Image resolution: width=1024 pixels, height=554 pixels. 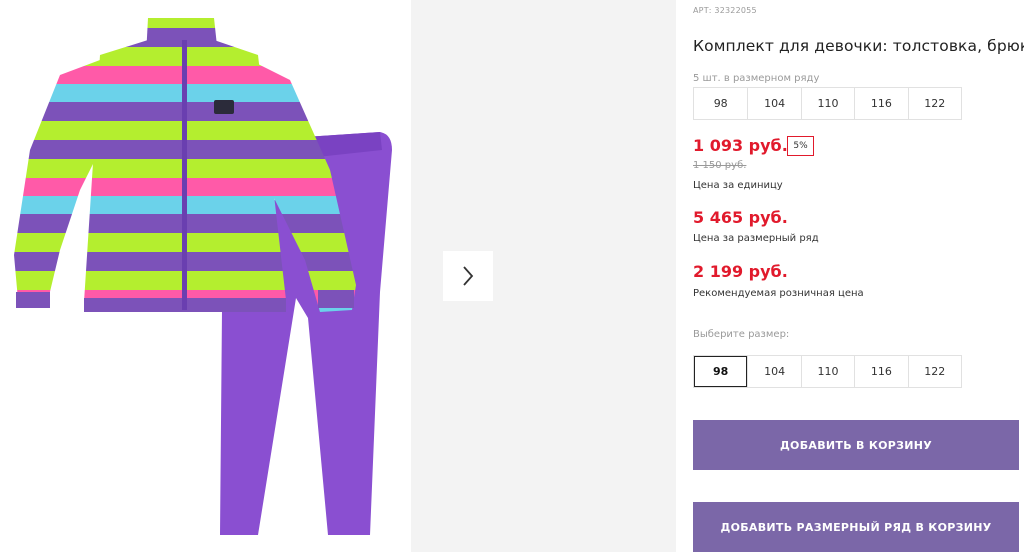 What do you see at coordinates (741, 334) in the screenshot?
I see `size-select-label: Выберите размер:` at bounding box center [741, 334].